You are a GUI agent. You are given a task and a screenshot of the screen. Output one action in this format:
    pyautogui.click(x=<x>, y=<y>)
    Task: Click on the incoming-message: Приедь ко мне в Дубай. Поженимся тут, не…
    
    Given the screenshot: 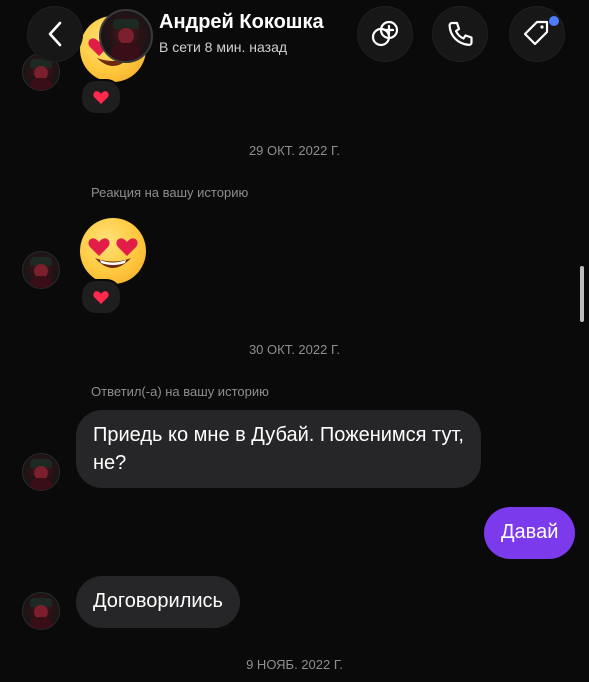 What is the action you would take?
    pyautogui.click(x=278, y=449)
    